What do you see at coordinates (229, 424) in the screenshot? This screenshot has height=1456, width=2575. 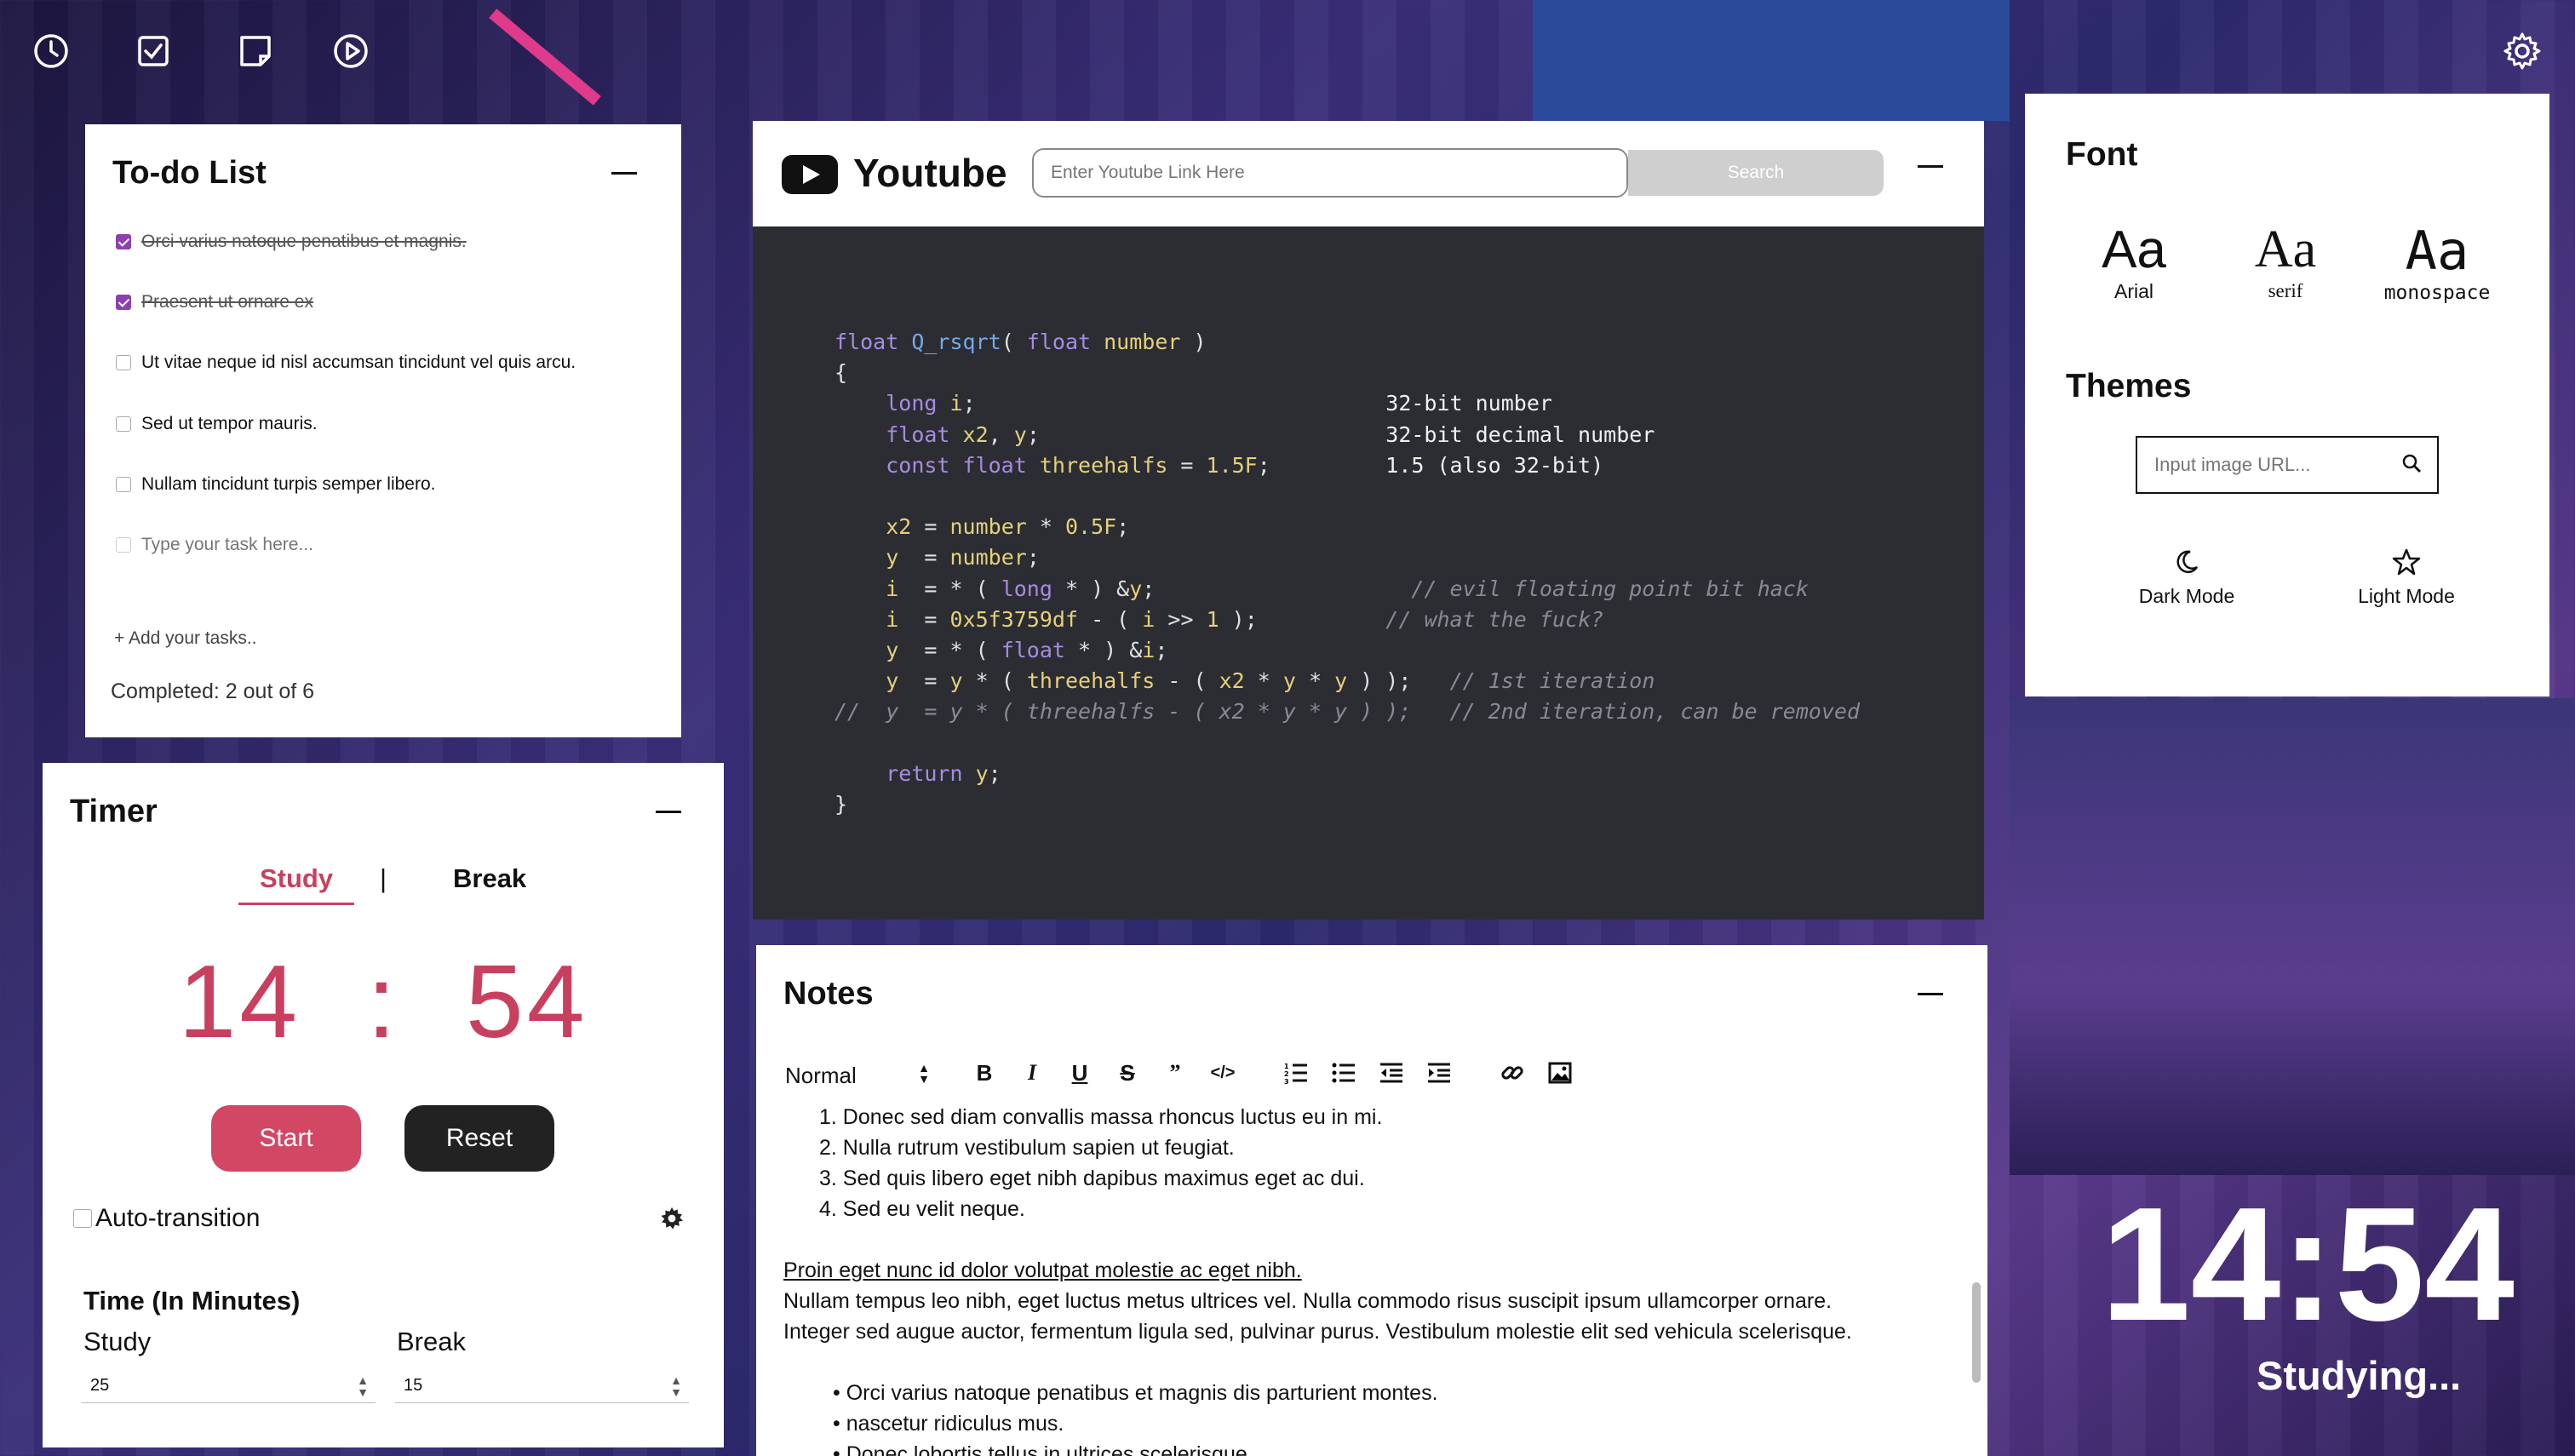 I see `todo-item-text: Sed ut tempor mauris.` at bounding box center [229, 424].